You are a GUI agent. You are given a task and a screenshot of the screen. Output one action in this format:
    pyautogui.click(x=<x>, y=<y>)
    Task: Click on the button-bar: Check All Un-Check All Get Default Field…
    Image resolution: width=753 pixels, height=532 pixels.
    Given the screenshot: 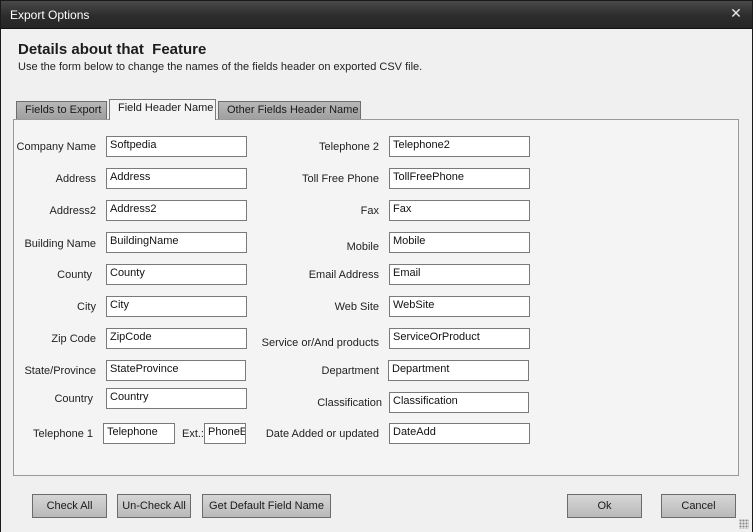 What is the action you would take?
    pyautogui.click(x=376, y=507)
    